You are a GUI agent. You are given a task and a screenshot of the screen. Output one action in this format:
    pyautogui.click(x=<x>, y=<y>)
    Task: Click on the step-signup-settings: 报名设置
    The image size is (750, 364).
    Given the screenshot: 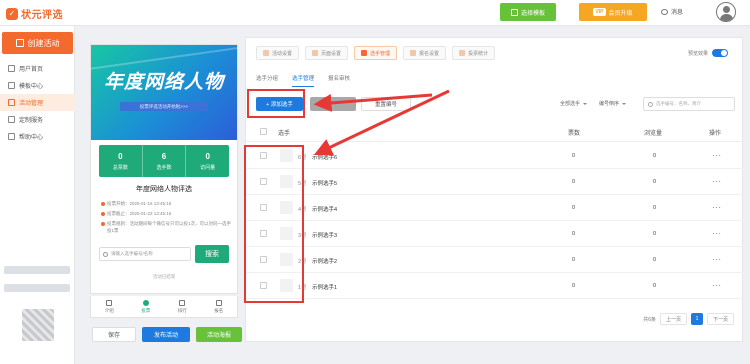 What is the action you would take?
    pyautogui.click(x=425, y=53)
    